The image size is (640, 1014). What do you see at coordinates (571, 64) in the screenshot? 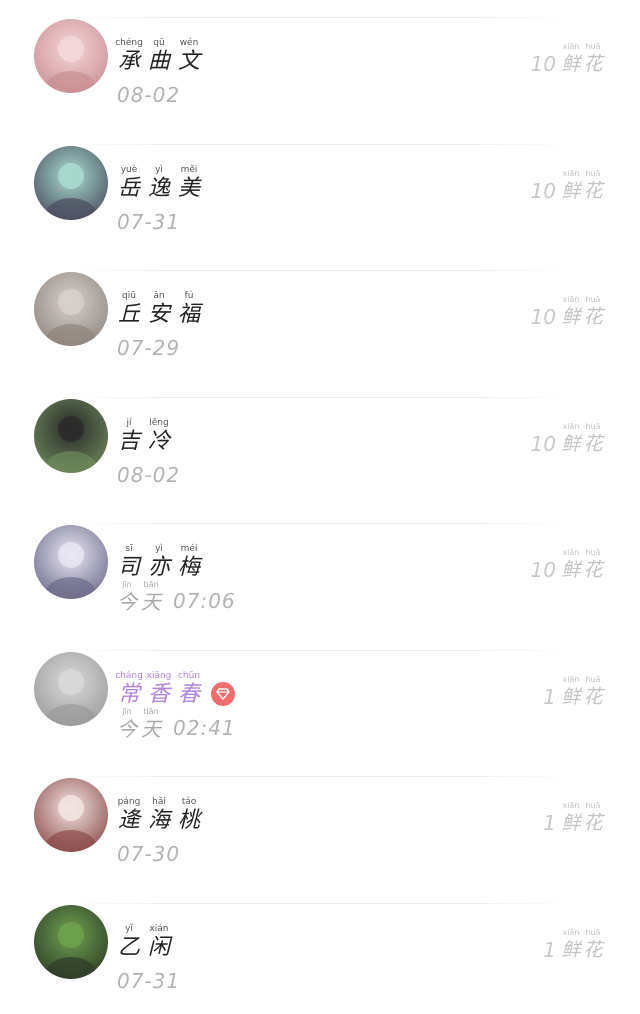
I see `flower-label-hanzi: 鲜` at bounding box center [571, 64].